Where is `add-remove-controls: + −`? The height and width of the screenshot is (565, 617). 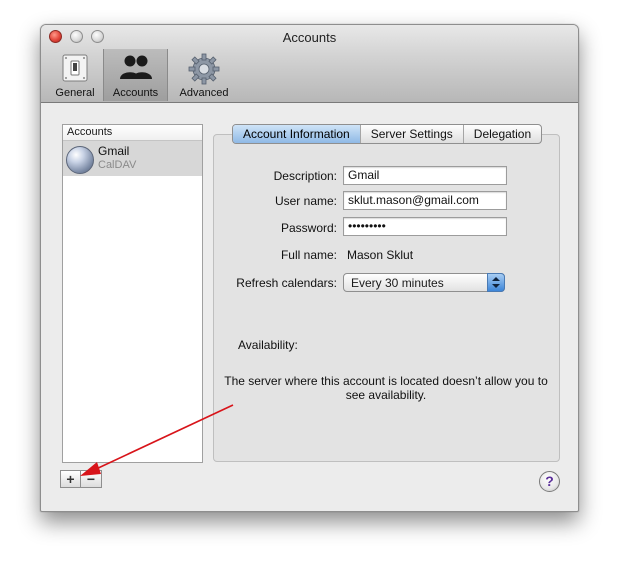
add-remove-controls: + − is located at coordinates (81, 479).